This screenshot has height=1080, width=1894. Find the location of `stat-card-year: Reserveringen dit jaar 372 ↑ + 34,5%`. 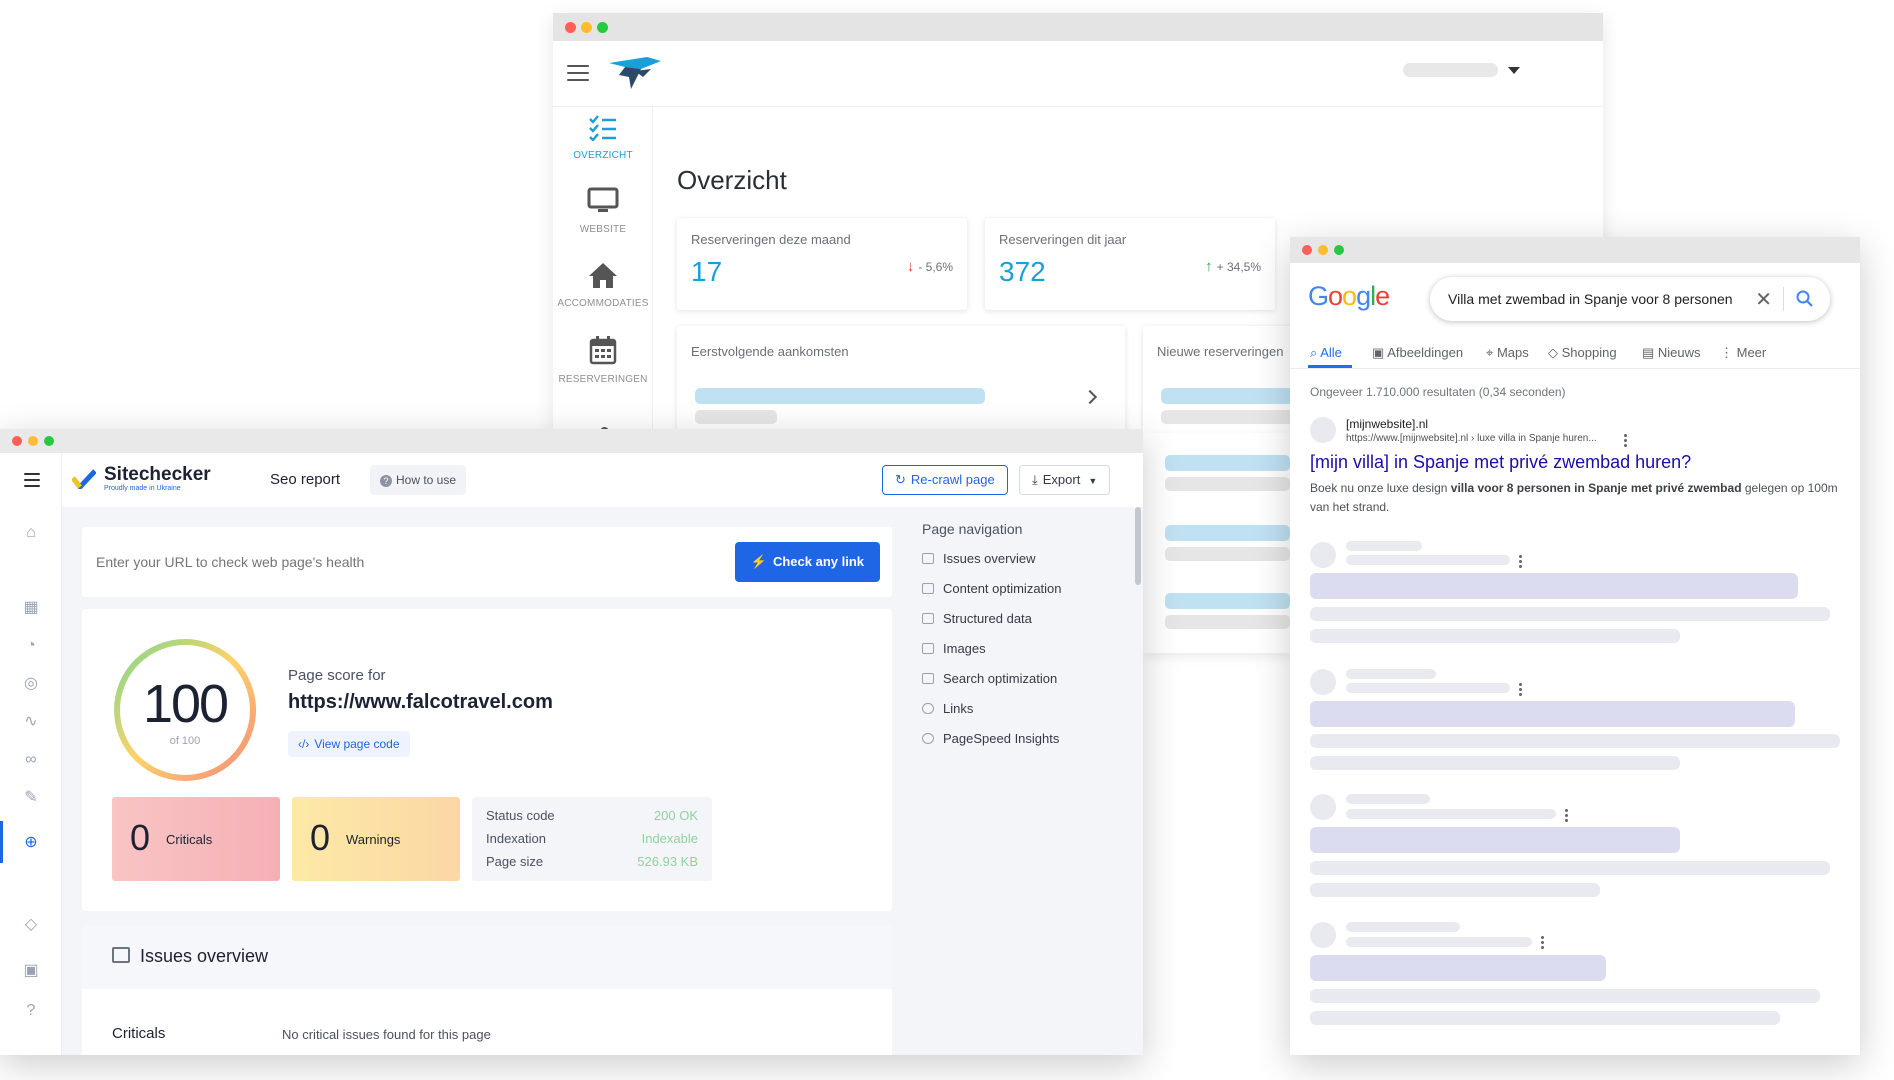

stat-card-year: Reserveringen dit jaar 372 ↑ + 34,5% is located at coordinates (1130, 264).